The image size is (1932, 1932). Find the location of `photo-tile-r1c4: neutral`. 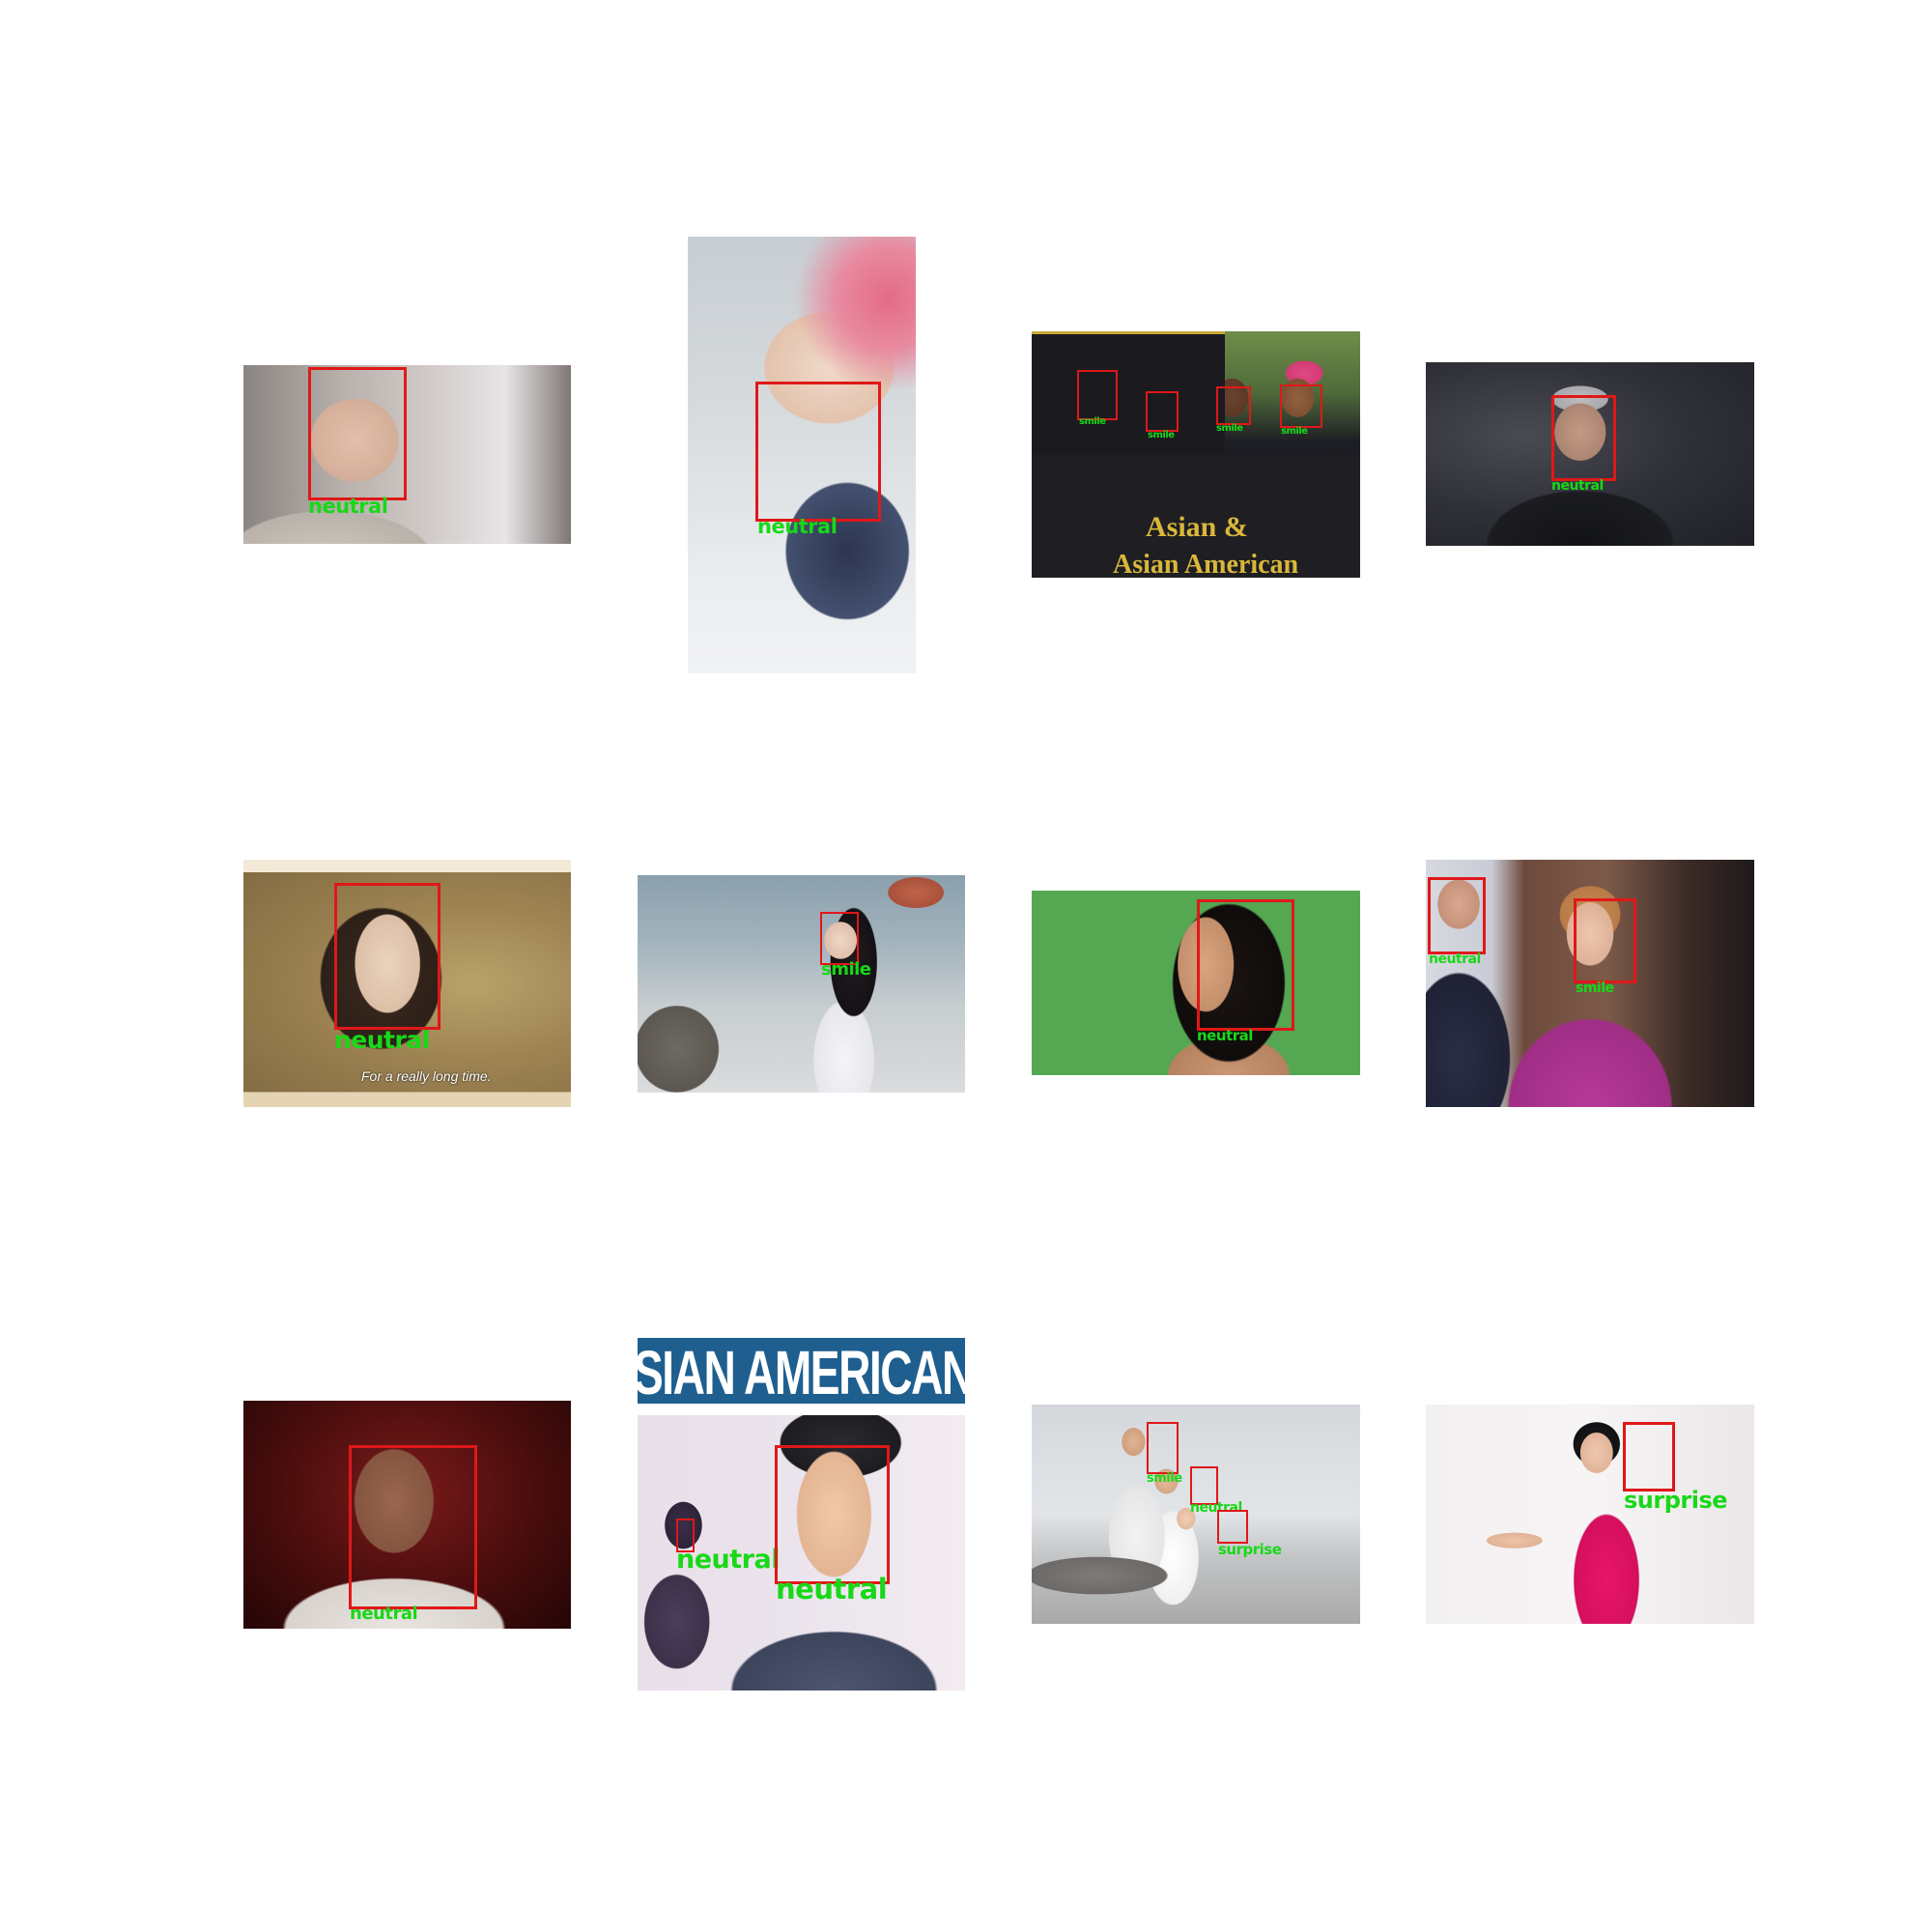

photo-tile-r1c4: neutral is located at coordinates (1590, 454).